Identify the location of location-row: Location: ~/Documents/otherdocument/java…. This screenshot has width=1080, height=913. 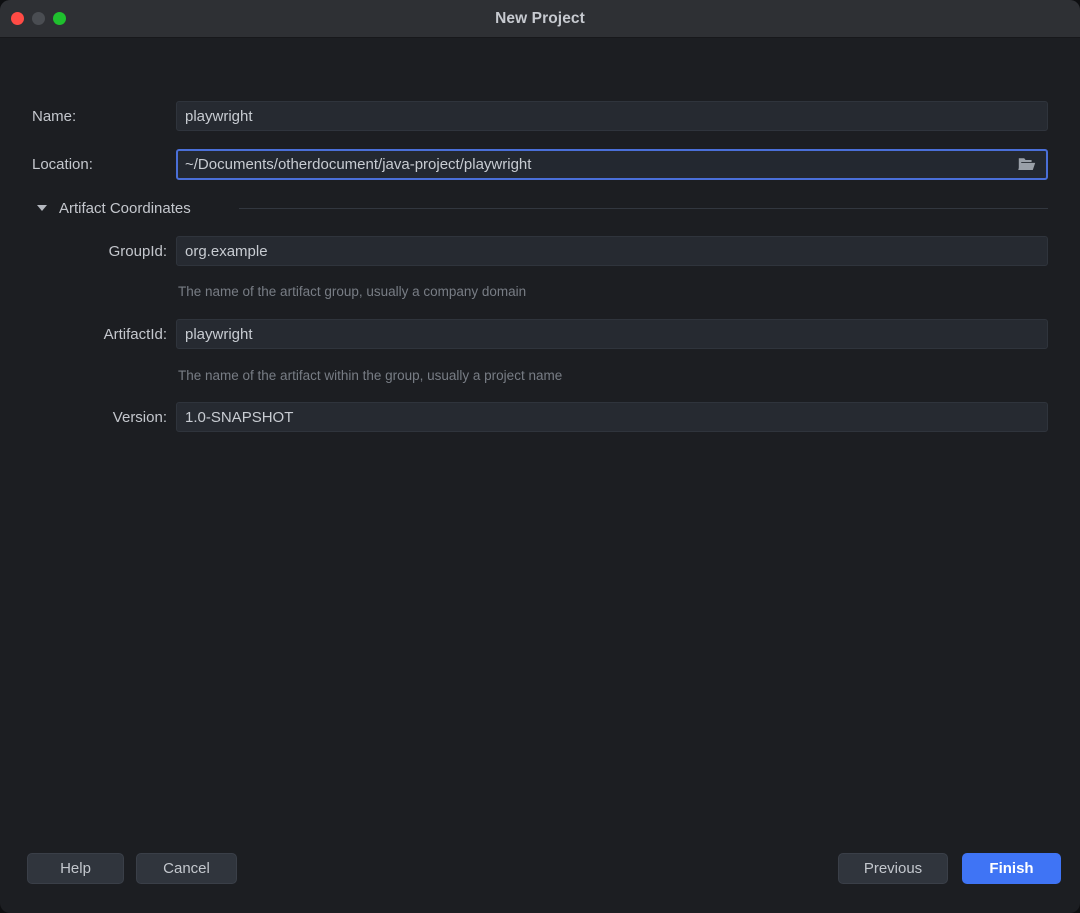
(540, 164).